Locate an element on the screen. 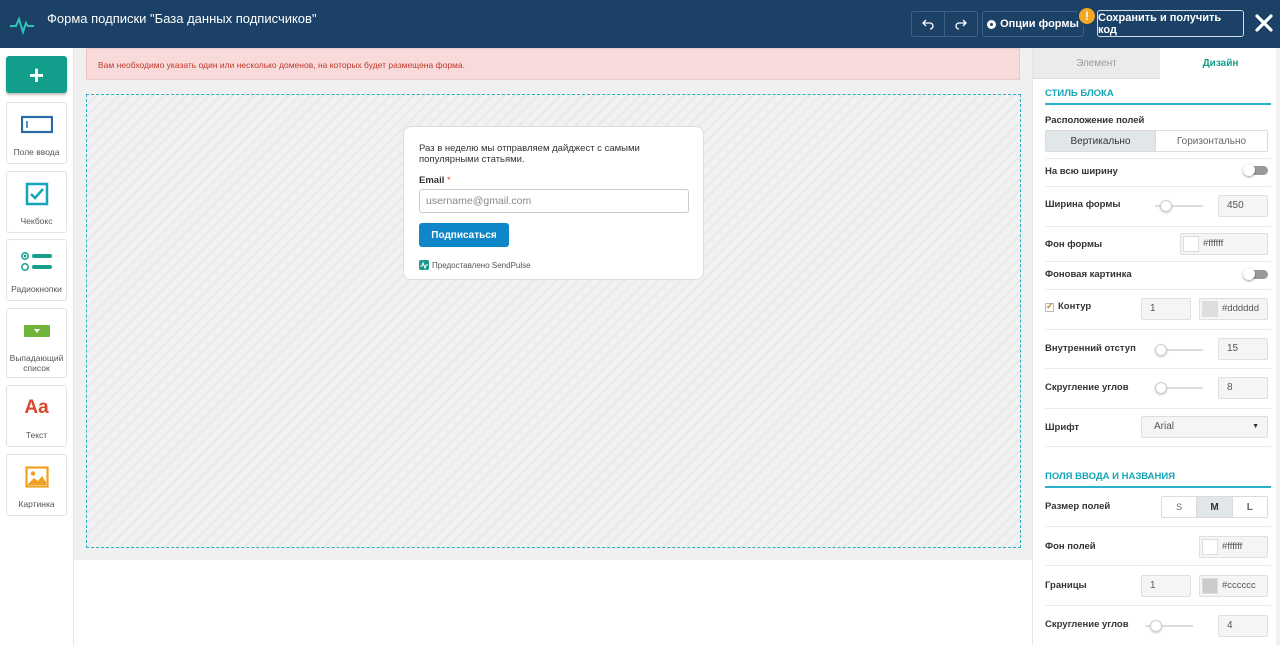  border-width-input: 1 is located at coordinates (1166, 586).